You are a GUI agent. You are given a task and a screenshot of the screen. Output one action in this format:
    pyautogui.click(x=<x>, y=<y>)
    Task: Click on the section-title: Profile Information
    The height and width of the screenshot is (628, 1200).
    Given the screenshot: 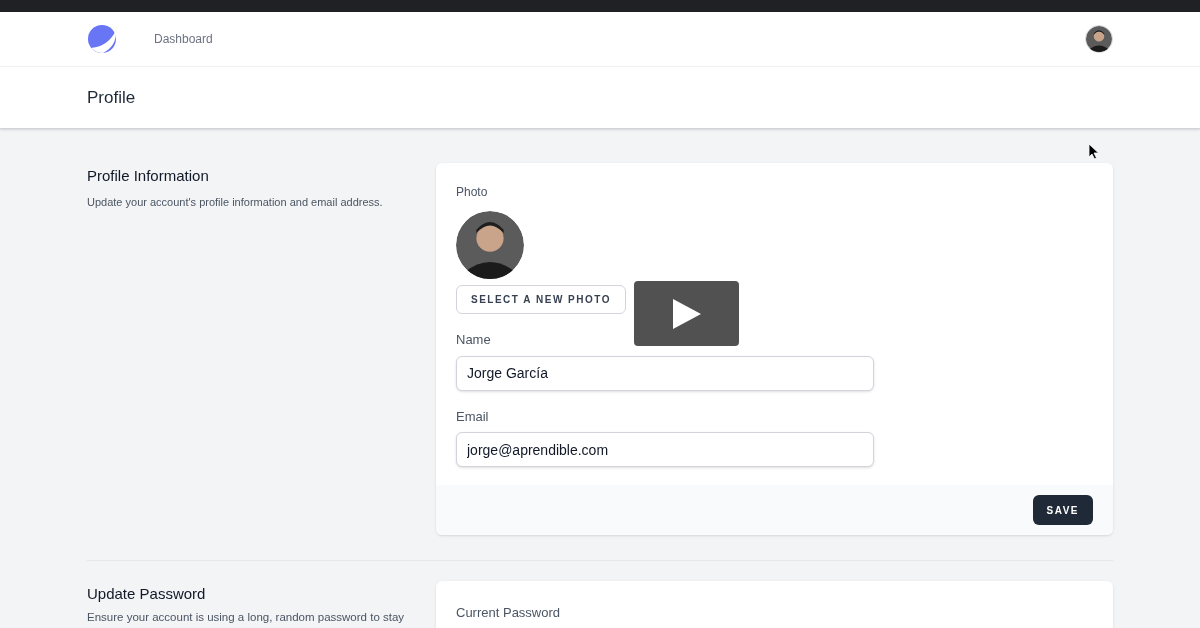 What is the action you would take?
    pyautogui.click(x=148, y=176)
    